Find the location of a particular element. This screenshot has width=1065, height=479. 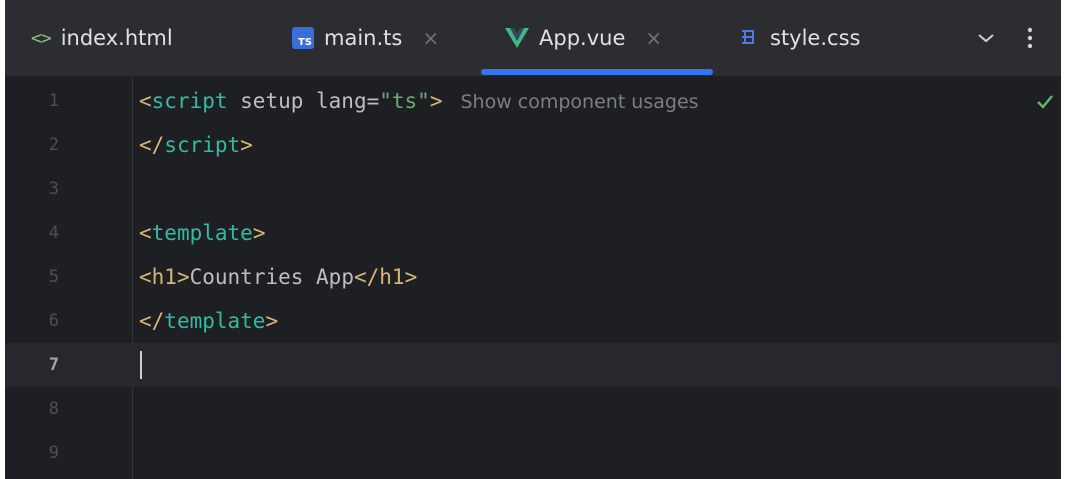

tab-label: App.vue is located at coordinates (582, 38).